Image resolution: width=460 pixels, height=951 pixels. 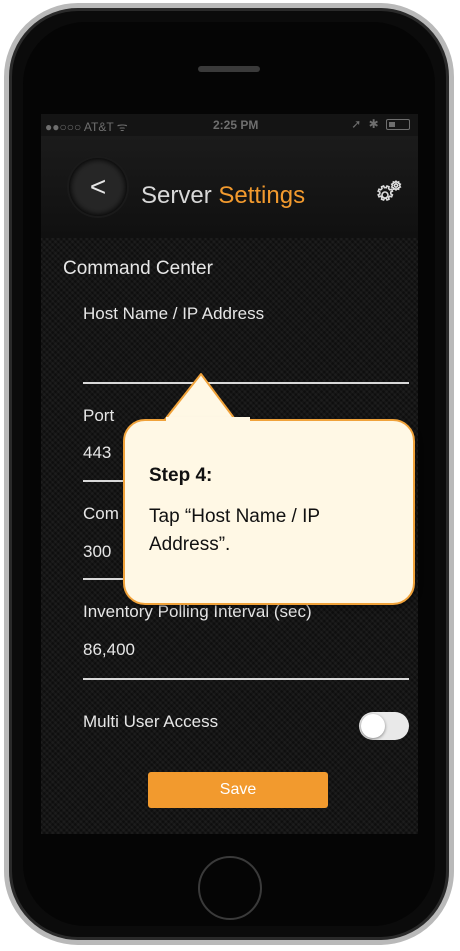 I want to click on inventory-polling-label: Inventory Polling Interval (sec), so click(x=197, y=611).